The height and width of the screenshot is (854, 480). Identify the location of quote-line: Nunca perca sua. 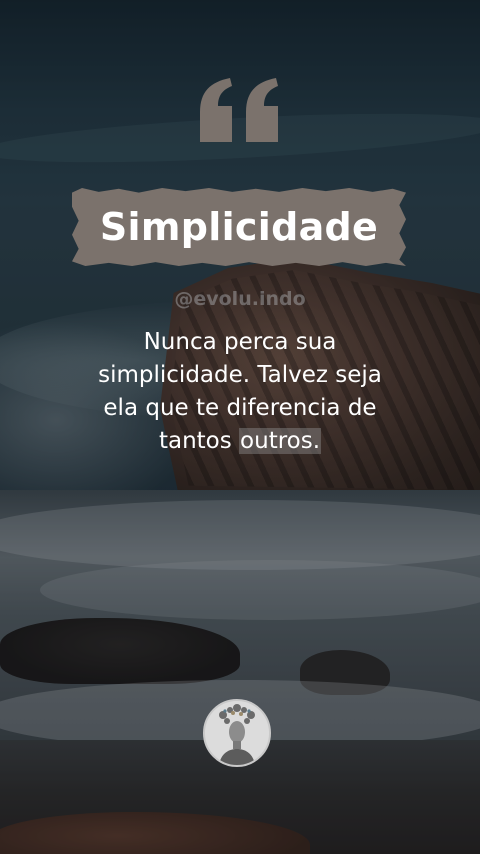
(240, 342).